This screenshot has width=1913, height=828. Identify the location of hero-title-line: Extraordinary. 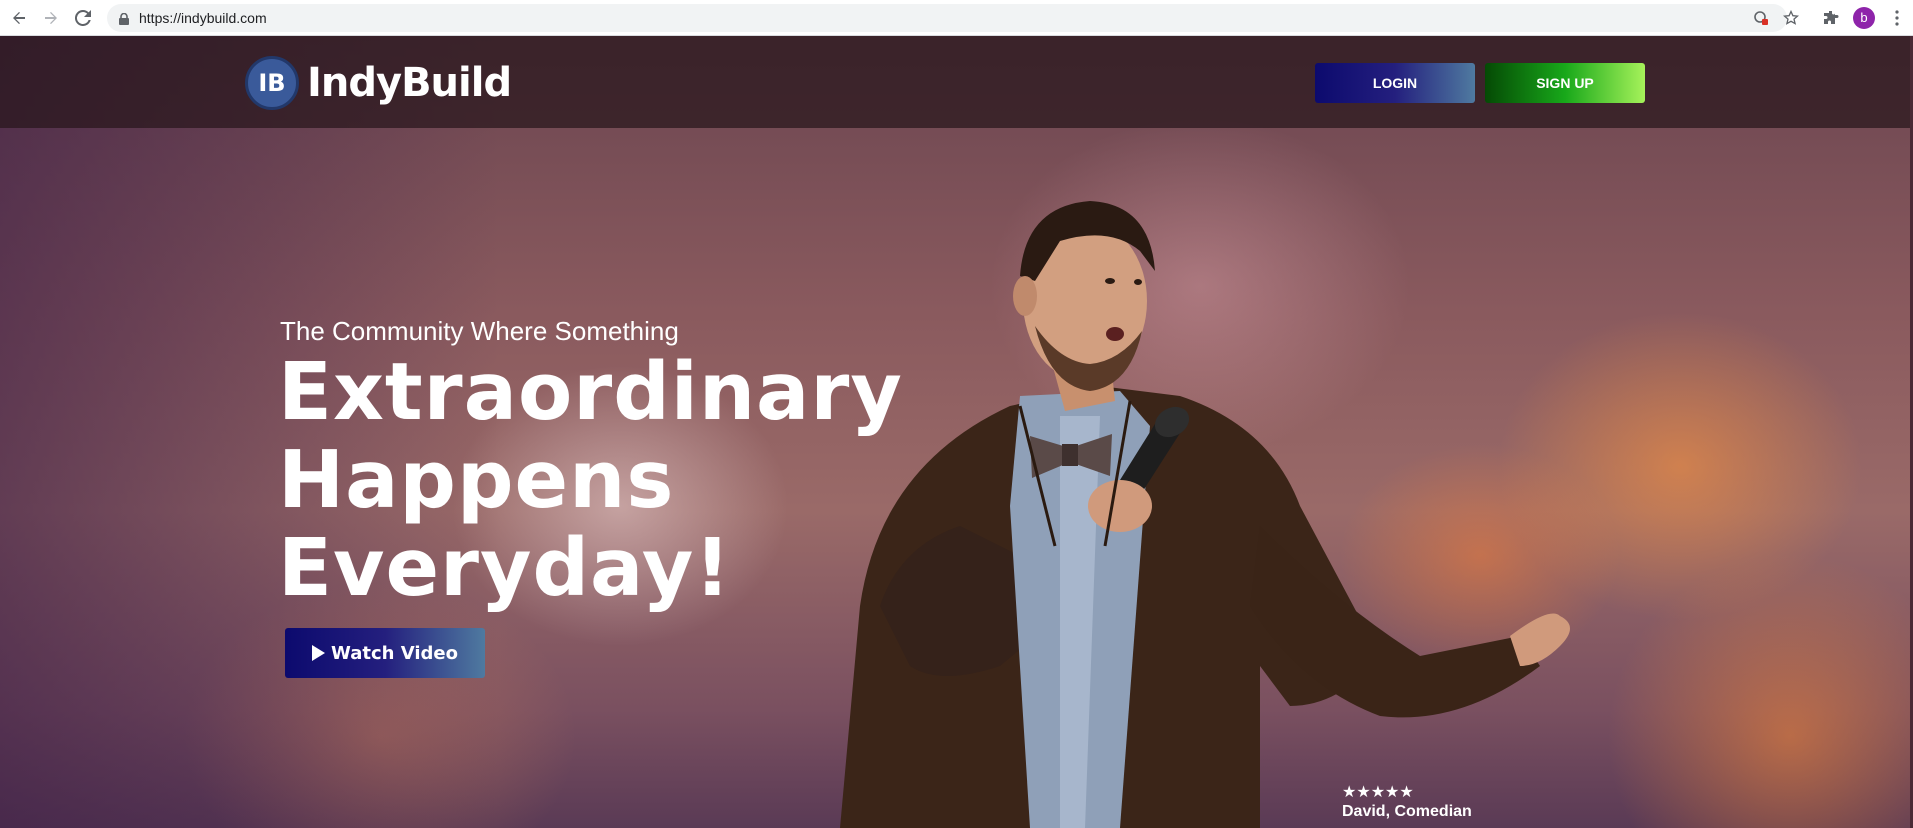
(590, 392).